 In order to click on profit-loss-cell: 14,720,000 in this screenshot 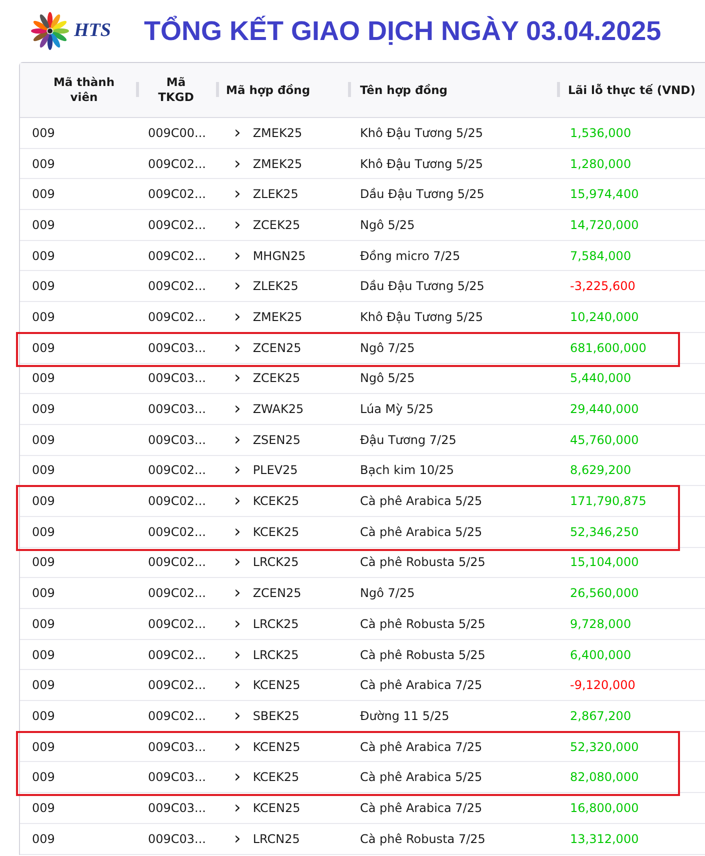, I will do `click(604, 225)`.